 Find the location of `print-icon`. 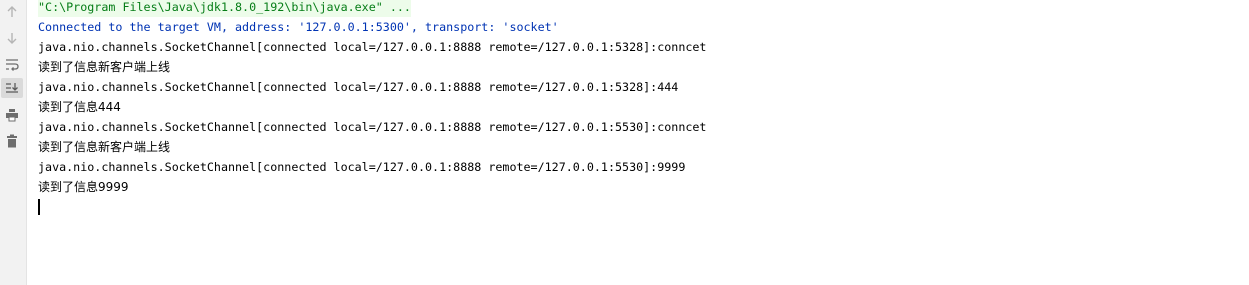

print-icon is located at coordinates (12, 115).